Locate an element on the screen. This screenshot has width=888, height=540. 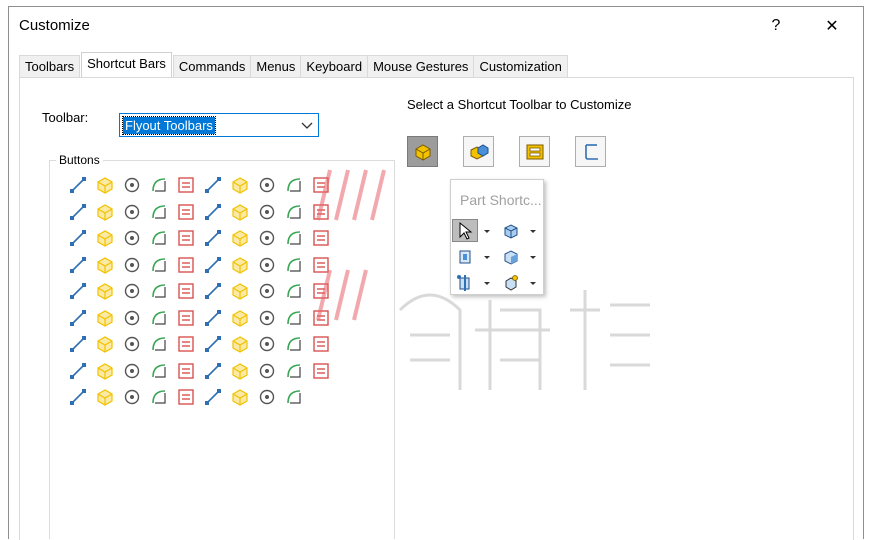
tab-menus: Menus is located at coordinates (276, 66).